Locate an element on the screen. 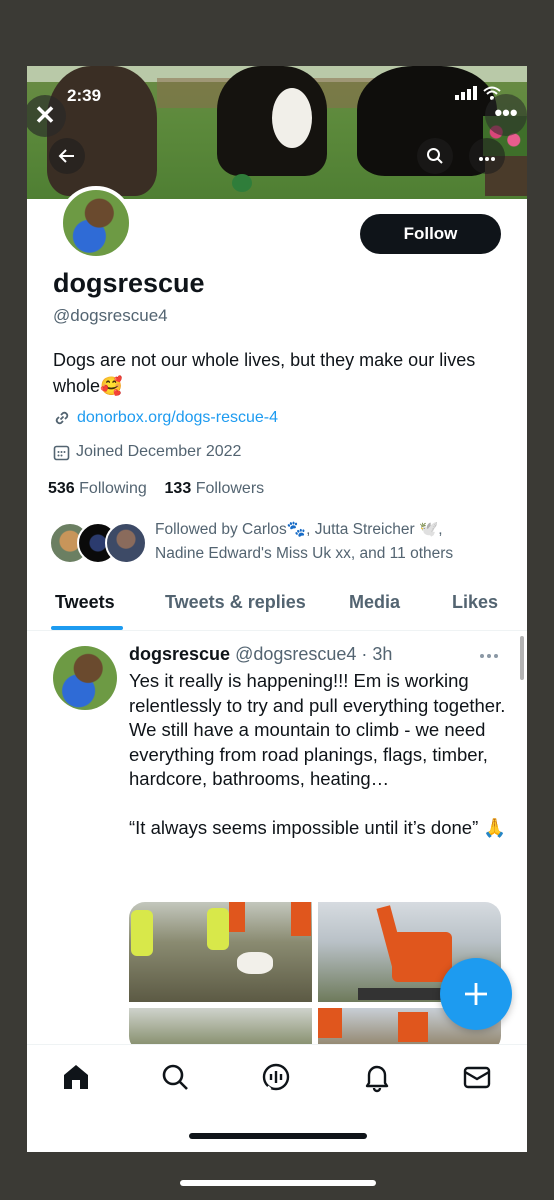 The width and height of the screenshot is (554, 1200). tweet-author: dogsrescue is located at coordinates (179, 654).